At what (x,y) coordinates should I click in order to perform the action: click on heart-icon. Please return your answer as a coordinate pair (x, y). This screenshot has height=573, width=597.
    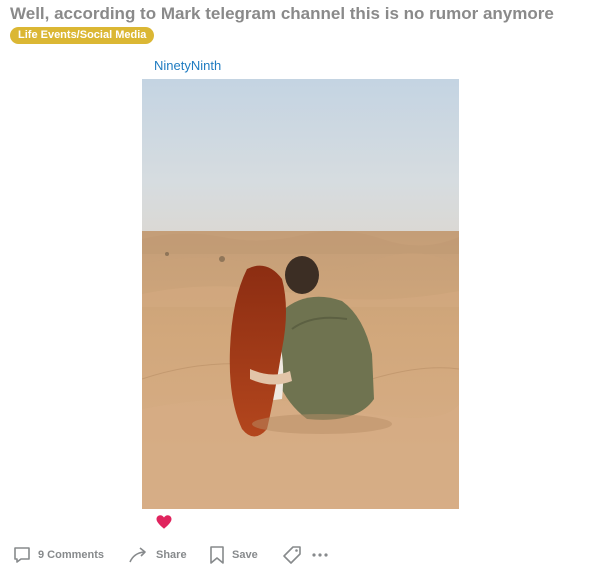
    Looking at the image, I should click on (164, 522).